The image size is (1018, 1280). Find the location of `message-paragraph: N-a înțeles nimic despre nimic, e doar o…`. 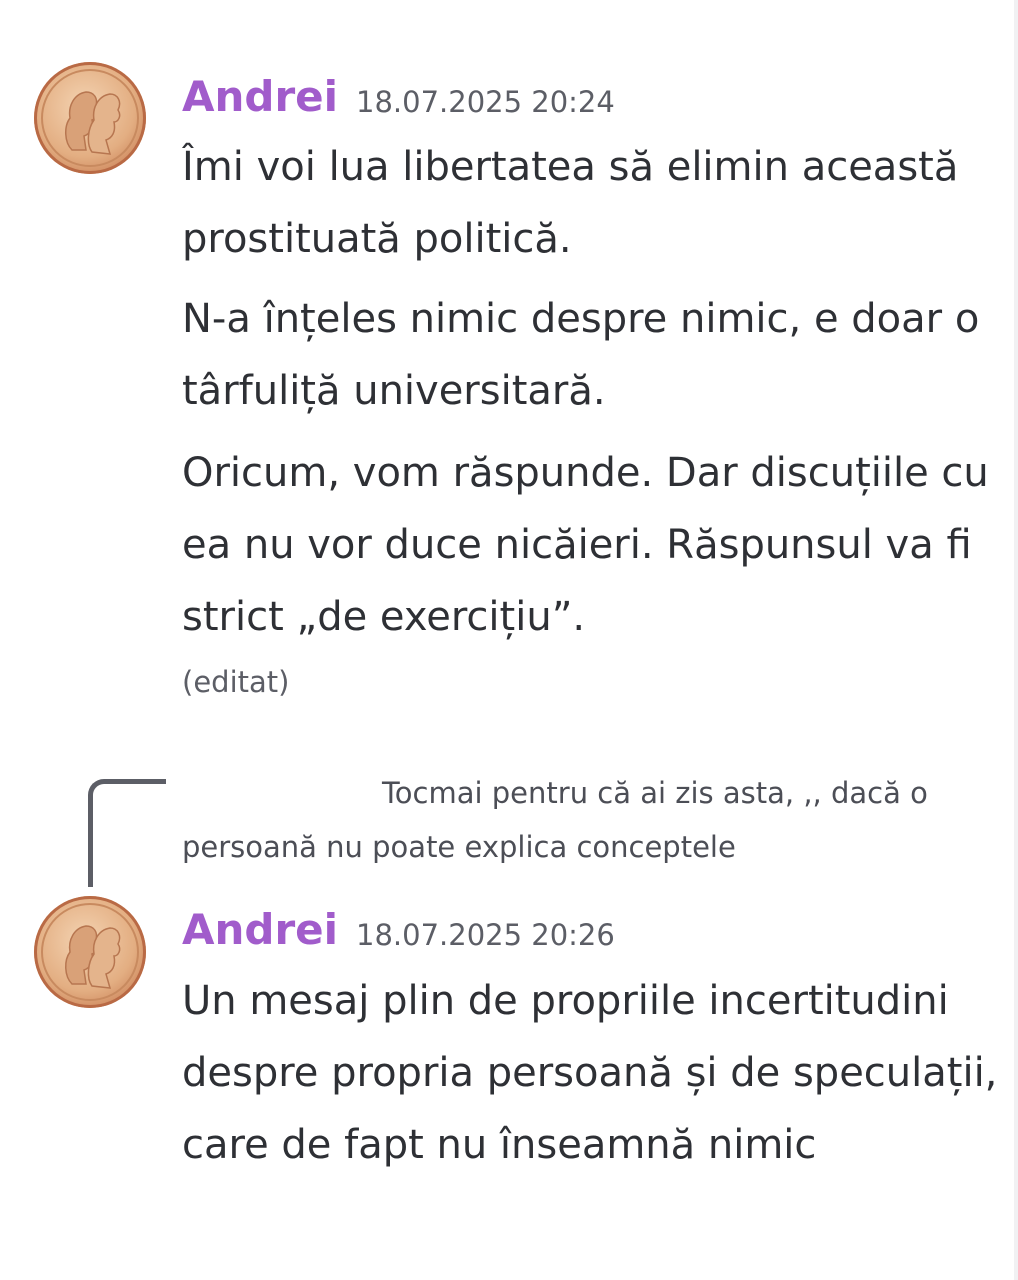

message-paragraph: N-a înțeles nimic despre nimic, e doar o… is located at coordinates (581, 355).